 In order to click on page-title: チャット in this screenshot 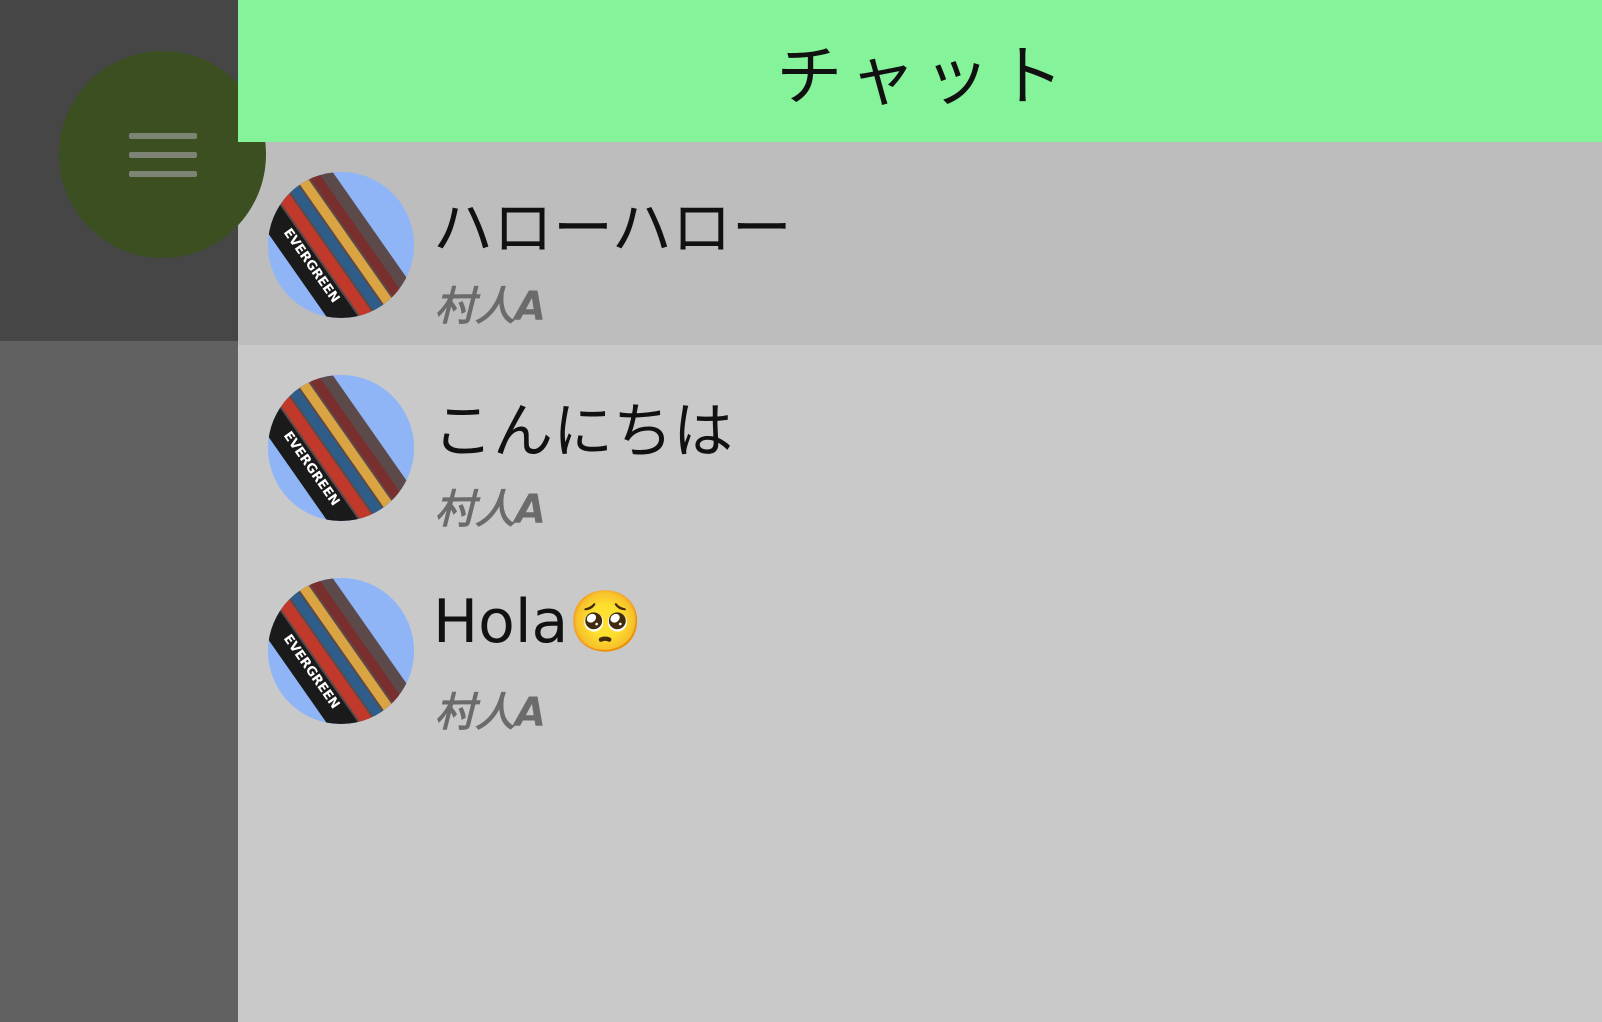, I will do `click(924, 76)`.